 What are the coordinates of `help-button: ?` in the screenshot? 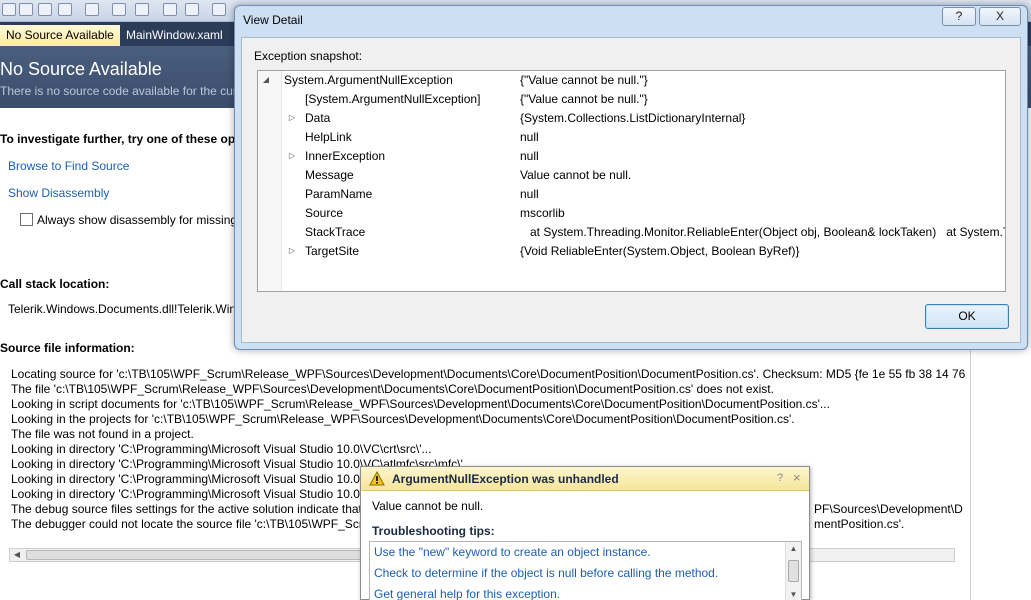 It's located at (959, 16).